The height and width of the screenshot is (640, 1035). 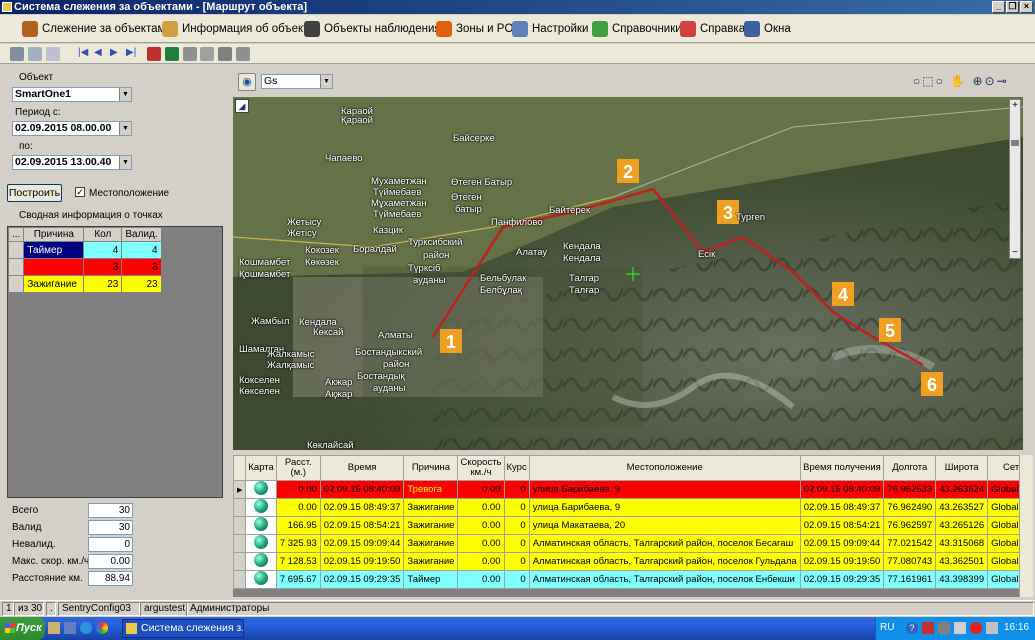 What do you see at coordinates (1015, 252) in the screenshot?
I see `zoom-out-icon: −` at bounding box center [1015, 252].